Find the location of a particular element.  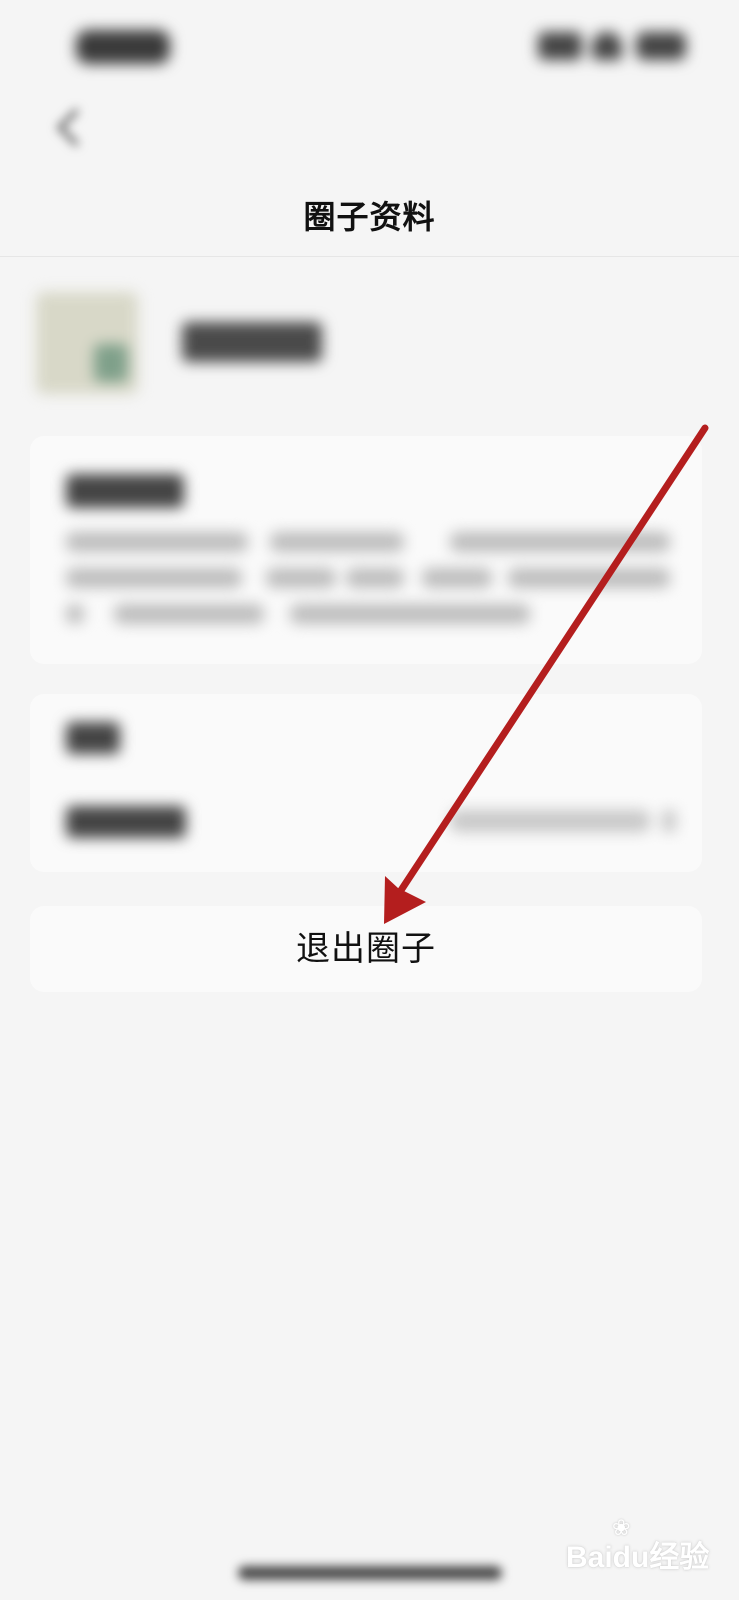

exit-circle-label: 退出圈子 is located at coordinates (366, 949).